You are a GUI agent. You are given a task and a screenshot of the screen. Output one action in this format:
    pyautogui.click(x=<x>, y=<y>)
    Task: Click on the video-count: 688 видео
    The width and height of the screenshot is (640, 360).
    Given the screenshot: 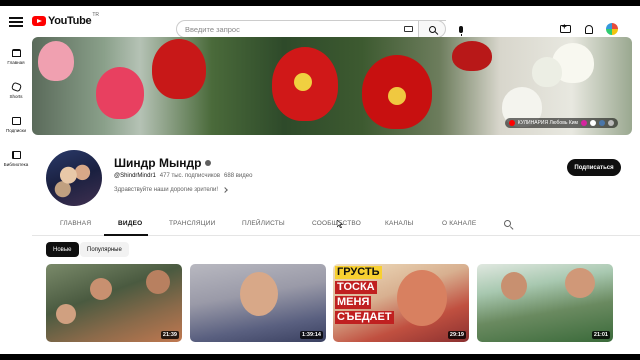 What is the action you would take?
    pyautogui.click(x=238, y=176)
    